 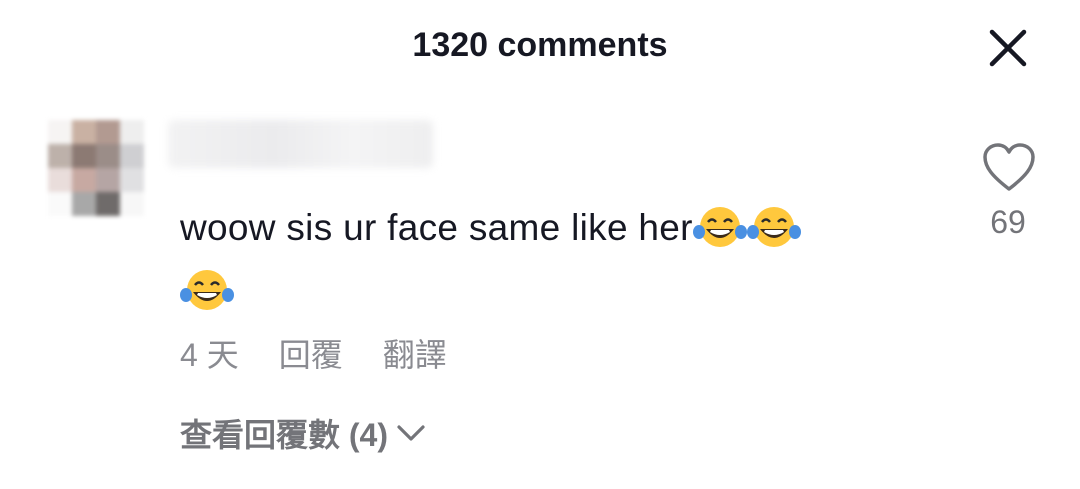 I want to click on reply-button: 回覆, so click(x=311, y=353).